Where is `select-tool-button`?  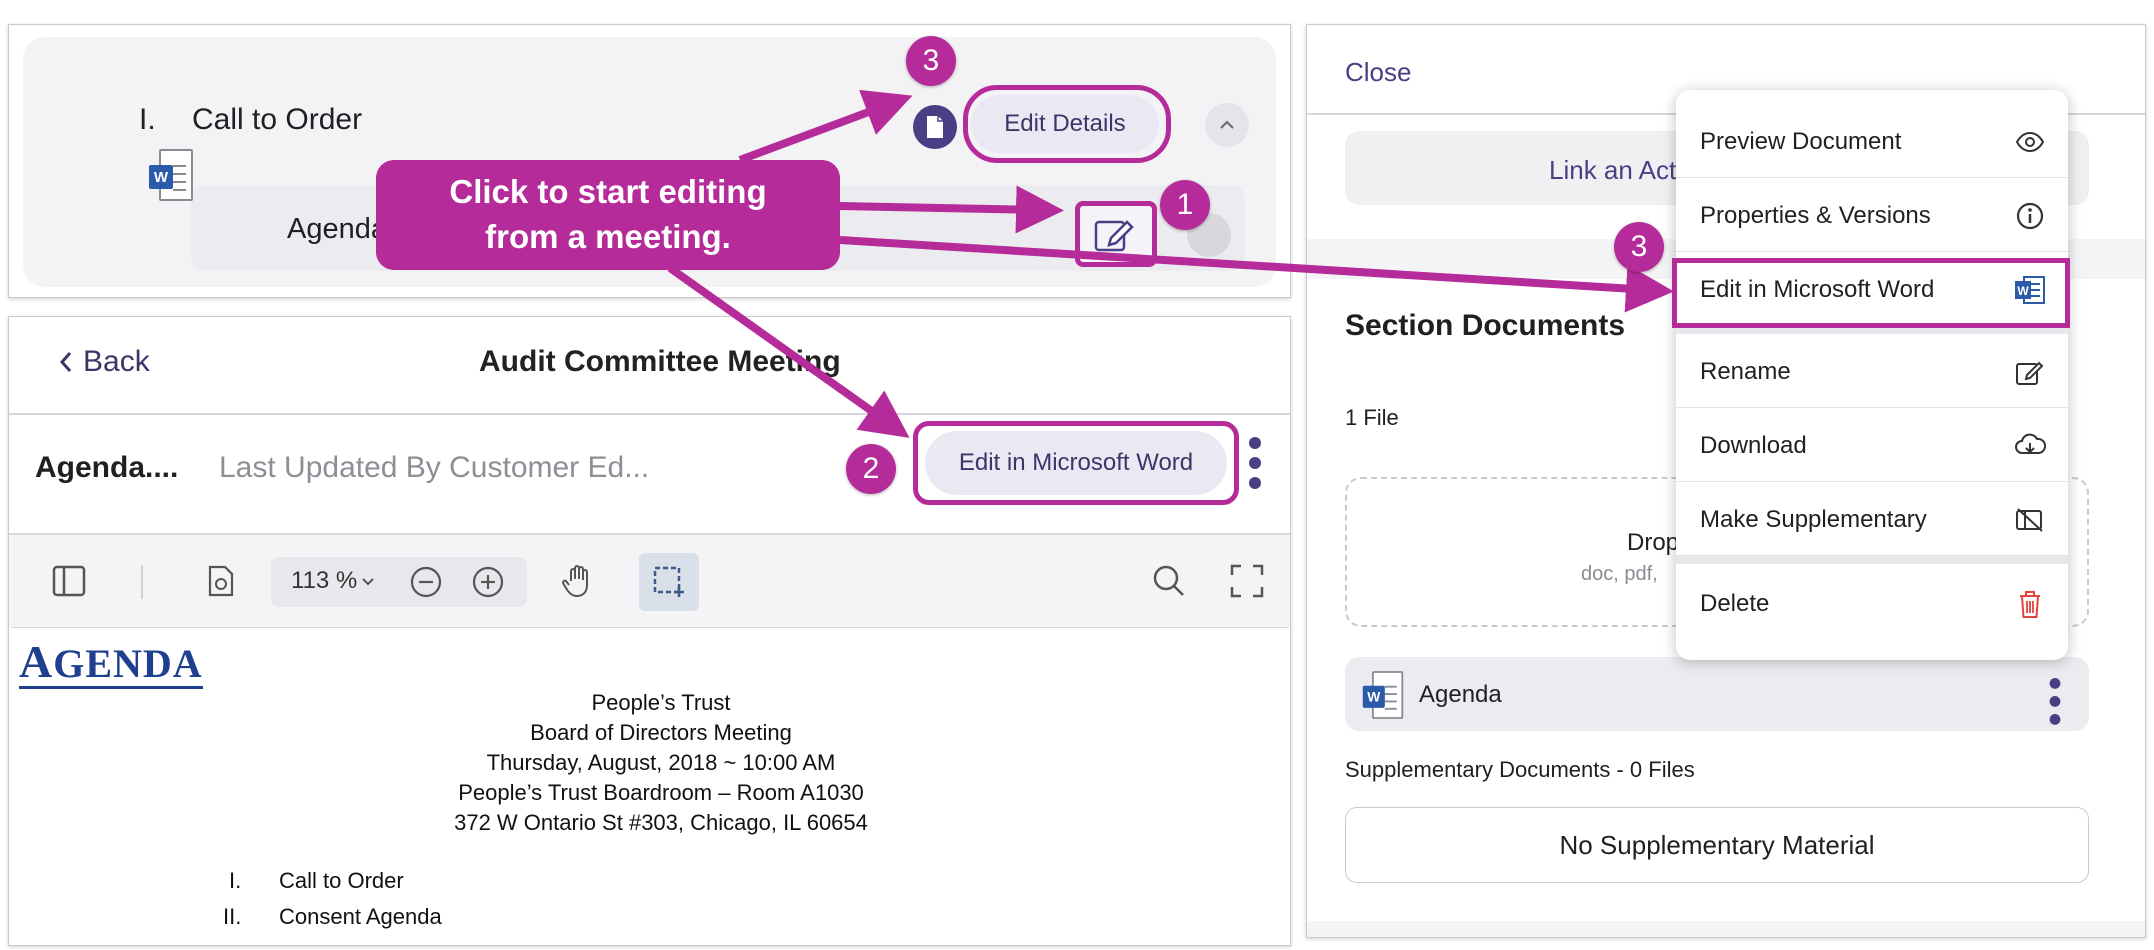
select-tool-button is located at coordinates (669, 582).